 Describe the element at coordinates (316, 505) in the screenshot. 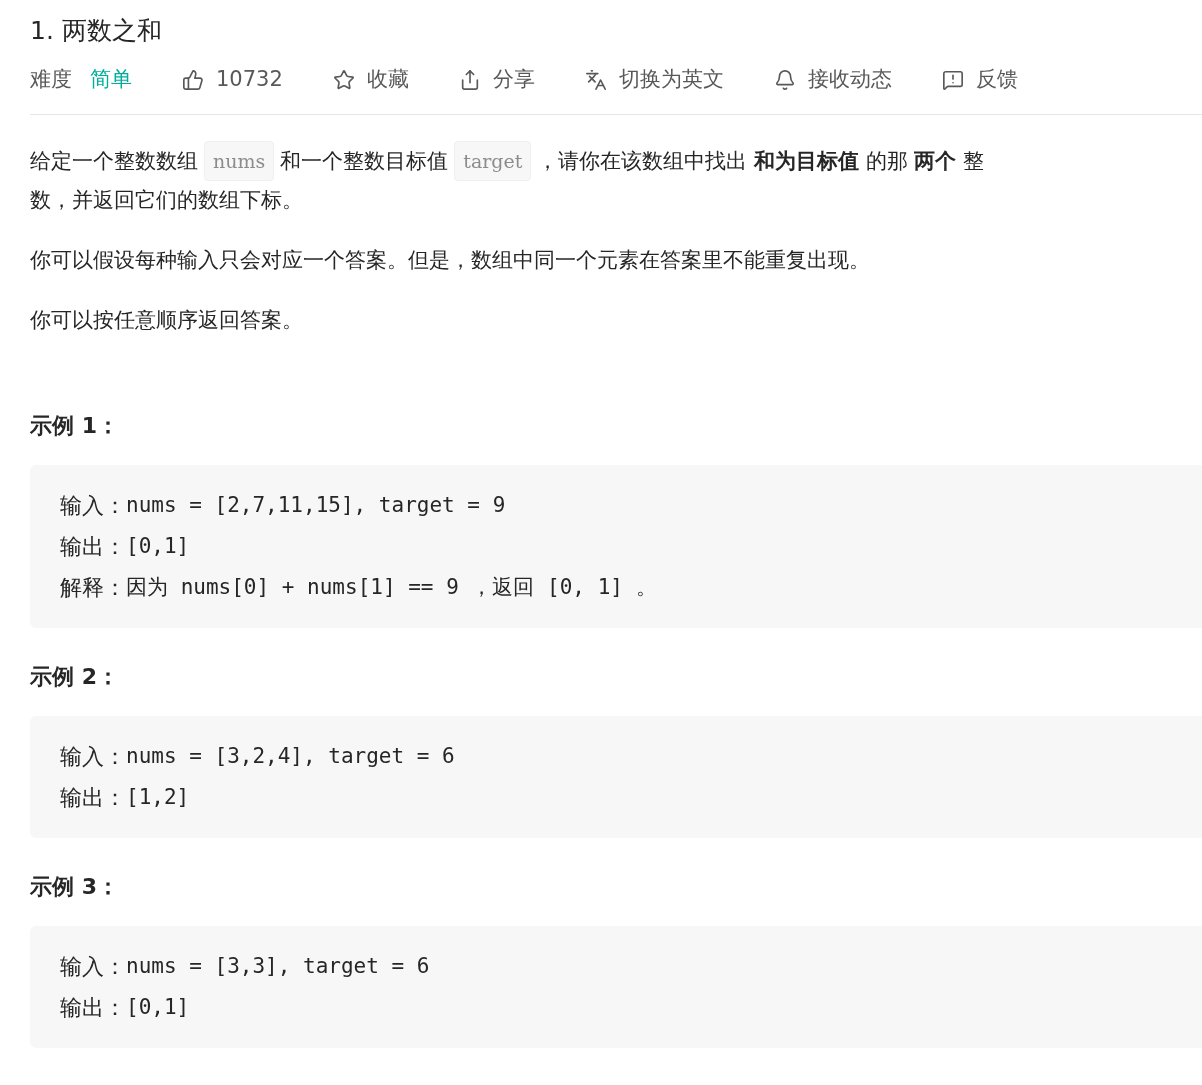

I see `line-value: nums = [2,7,11,15], target = 9` at that location.